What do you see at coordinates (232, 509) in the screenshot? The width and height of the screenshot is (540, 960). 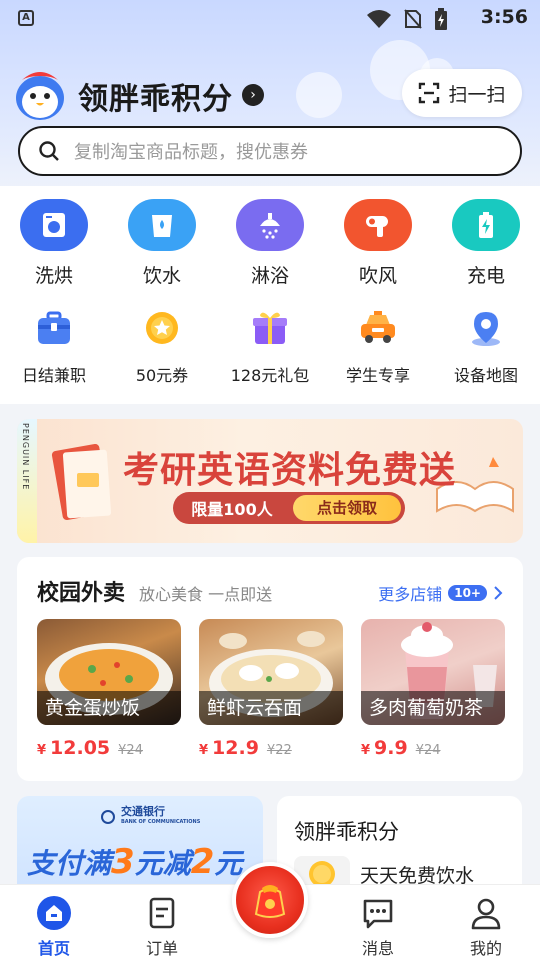 I see `banner-limit: 限量100人` at bounding box center [232, 509].